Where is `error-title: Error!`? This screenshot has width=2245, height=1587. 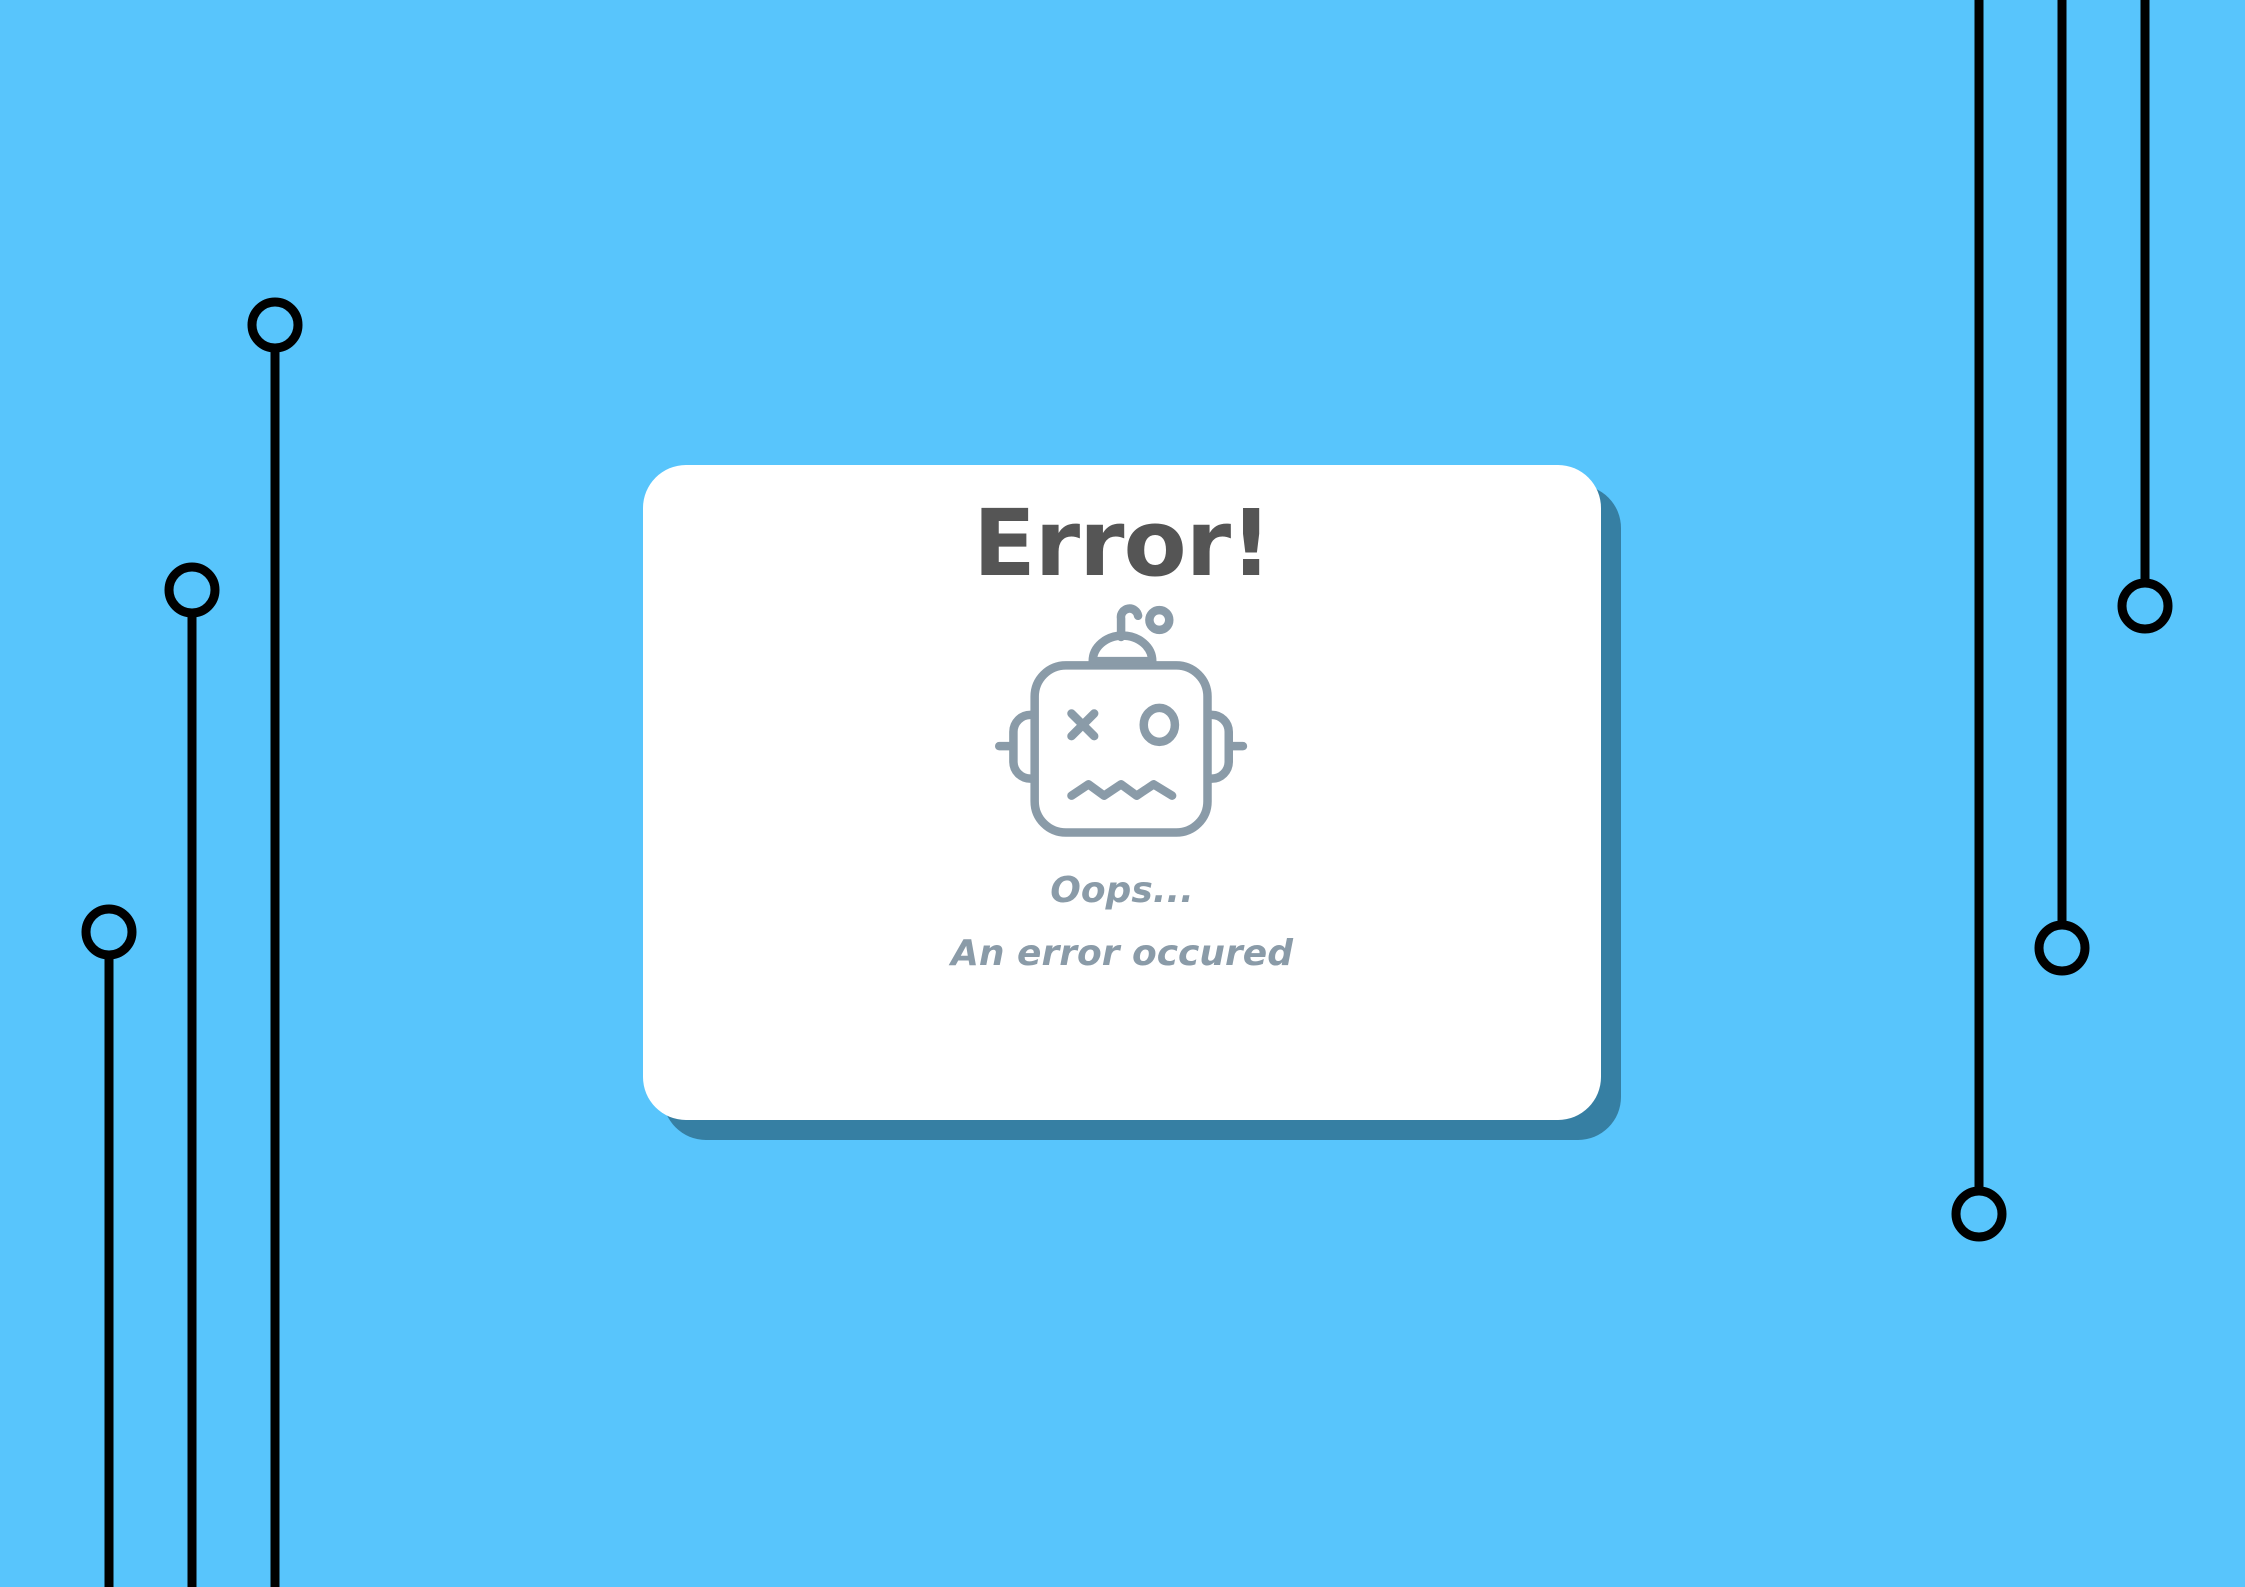
error-title: Error! is located at coordinates (1122, 543).